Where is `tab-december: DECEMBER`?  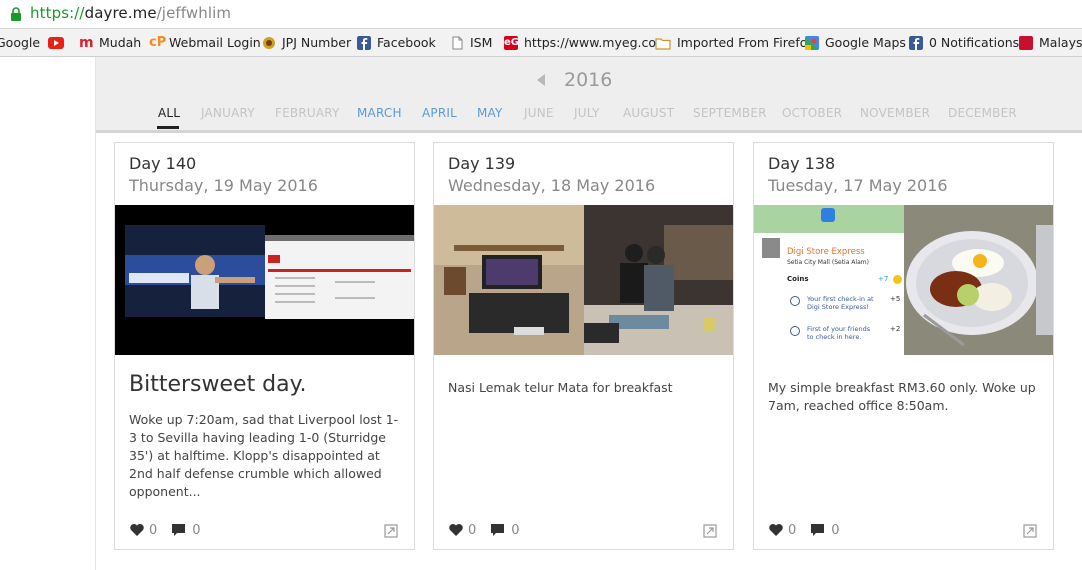 tab-december: DECEMBER is located at coordinates (982, 113).